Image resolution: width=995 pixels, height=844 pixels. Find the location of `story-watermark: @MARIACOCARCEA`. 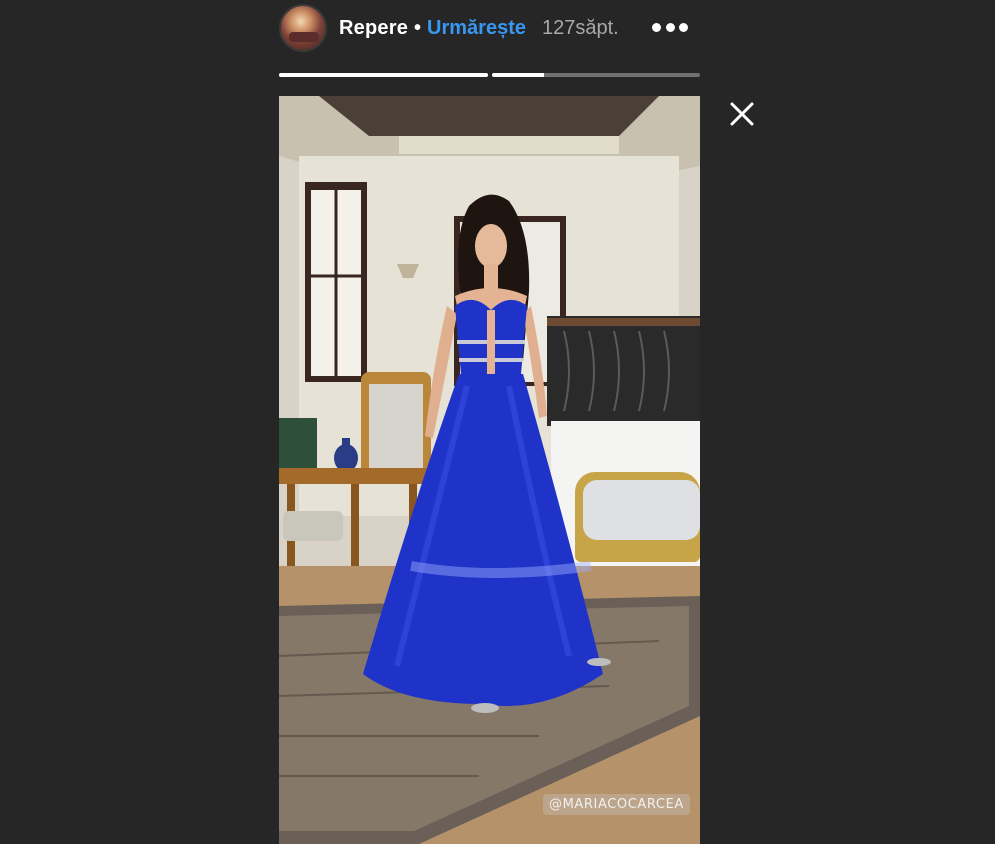

story-watermark: @MARIACOCARCEA is located at coordinates (616, 804).